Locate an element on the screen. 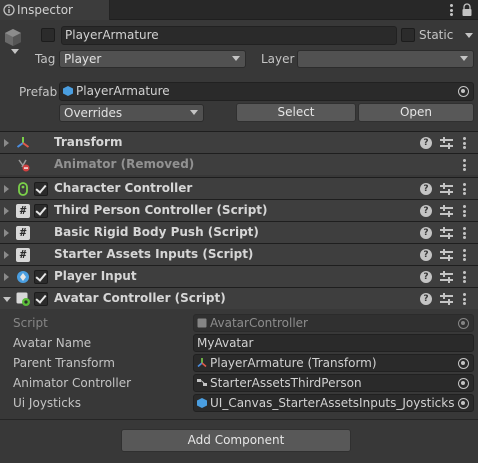 The height and width of the screenshot is (463, 478). tab-inspector: Inspector is located at coordinates (55, 10).